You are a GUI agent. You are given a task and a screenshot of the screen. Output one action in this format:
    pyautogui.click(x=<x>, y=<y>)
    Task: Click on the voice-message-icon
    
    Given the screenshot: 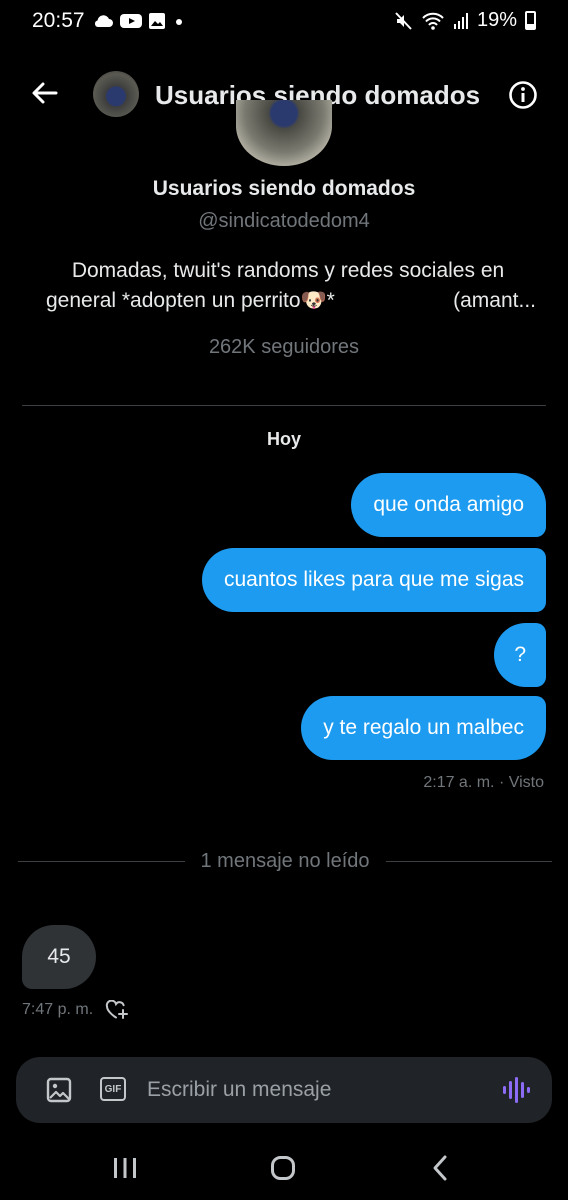 What is the action you would take?
    pyautogui.click(x=516, y=1090)
    